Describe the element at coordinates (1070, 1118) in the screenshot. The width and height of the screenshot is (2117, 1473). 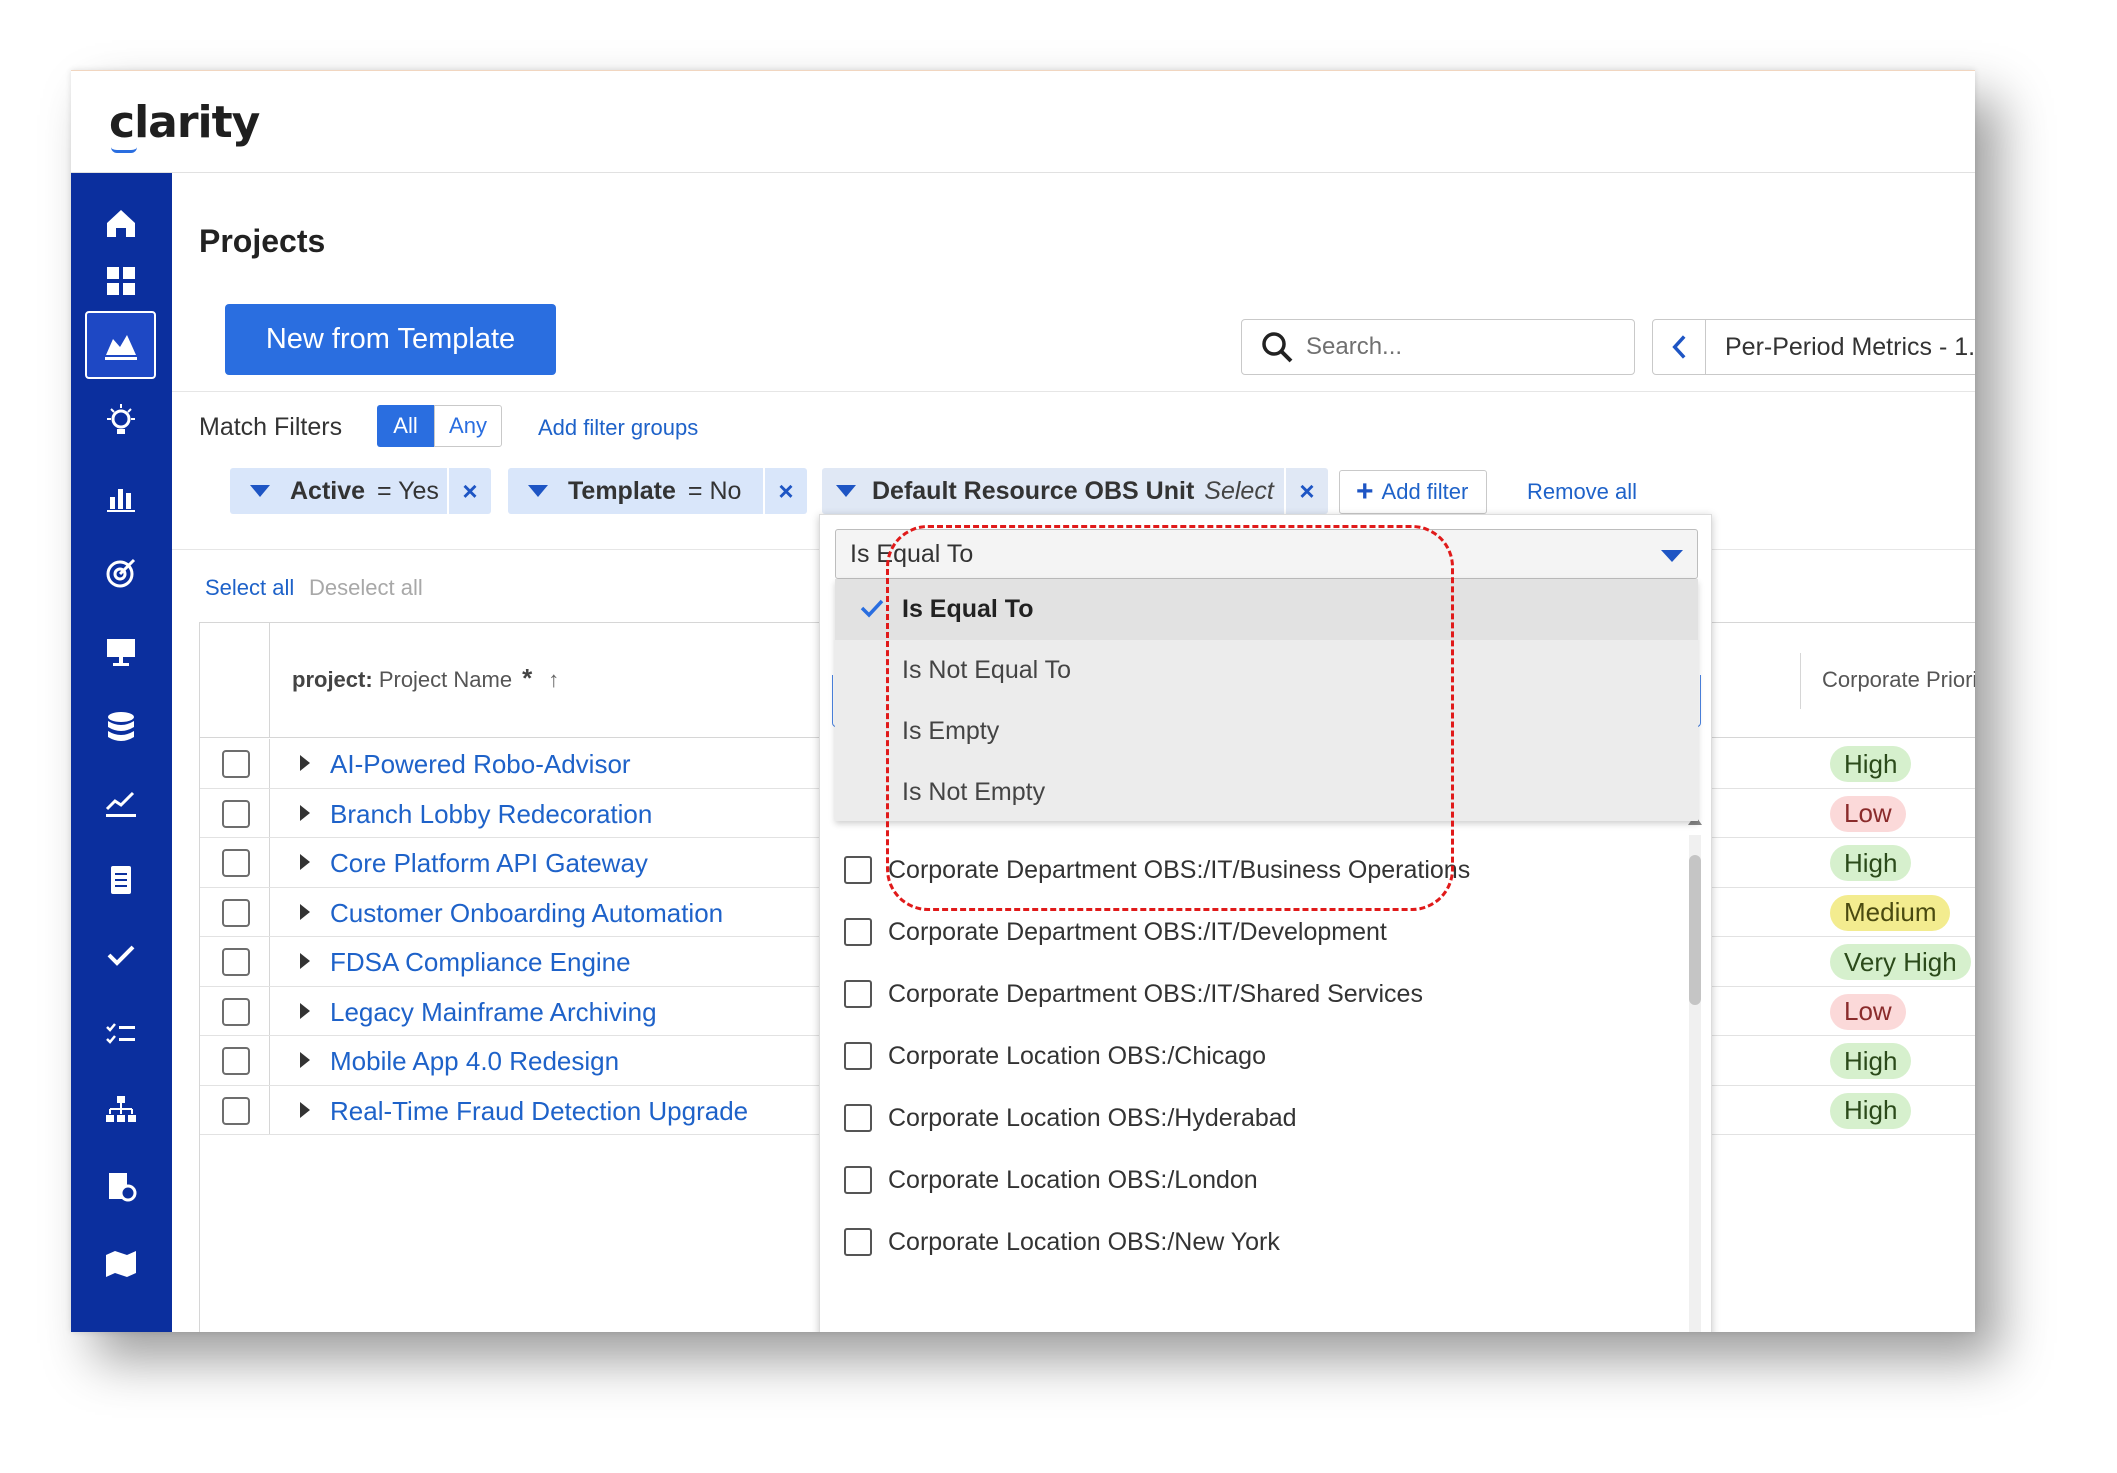
I see `obs-option: Corporate Location OBS:/Hyderabad` at that location.